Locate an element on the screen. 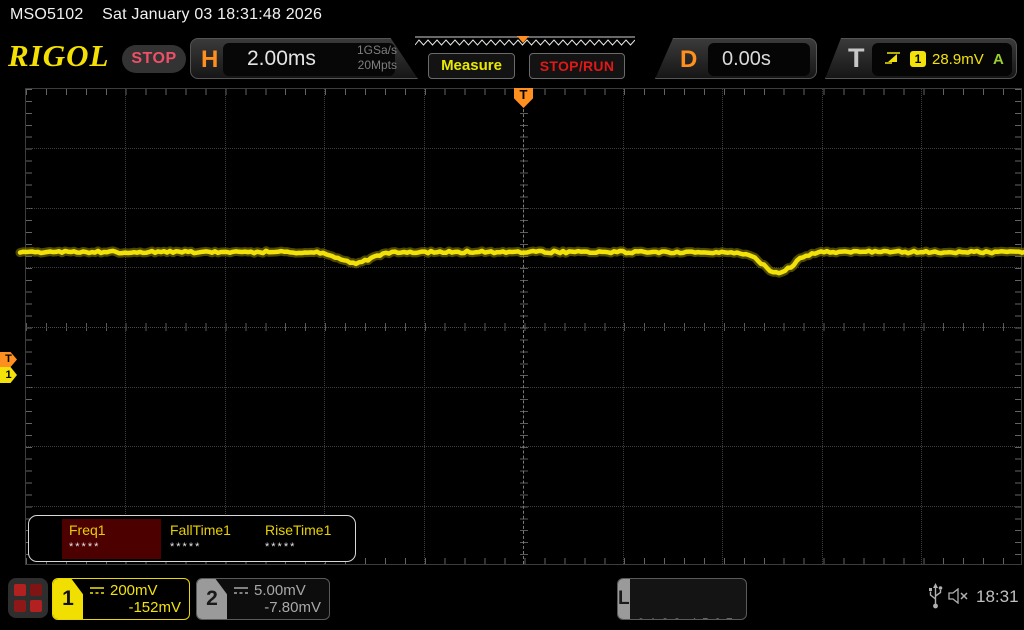 Image resolution: width=1024 pixels, height=630 pixels. model-name: MSO5102 is located at coordinates (47, 14).